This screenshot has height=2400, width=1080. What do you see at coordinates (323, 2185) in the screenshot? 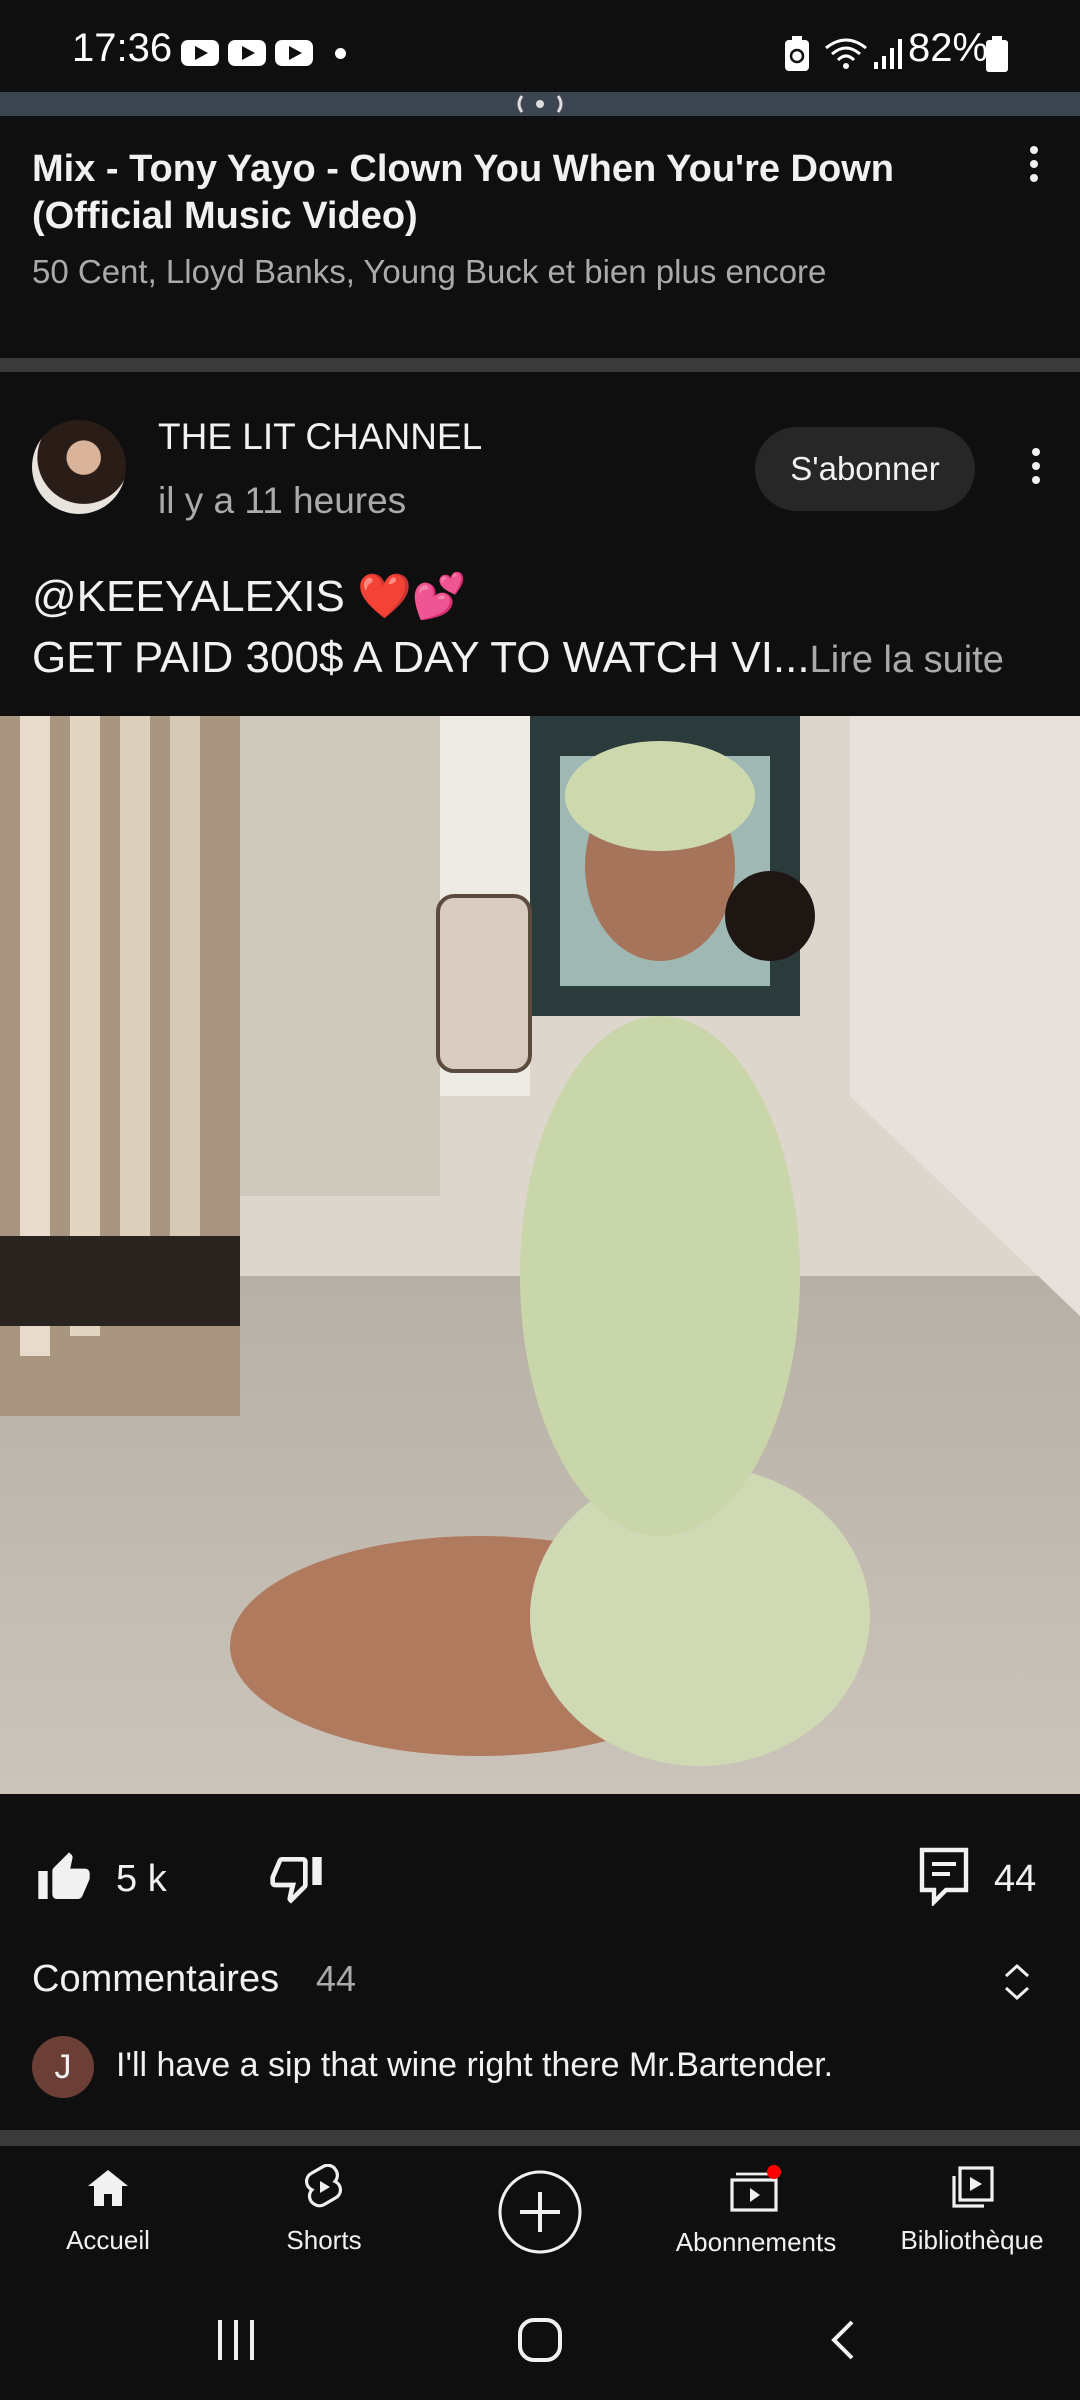
I see `shorts-icon` at bounding box center [323, 2185].